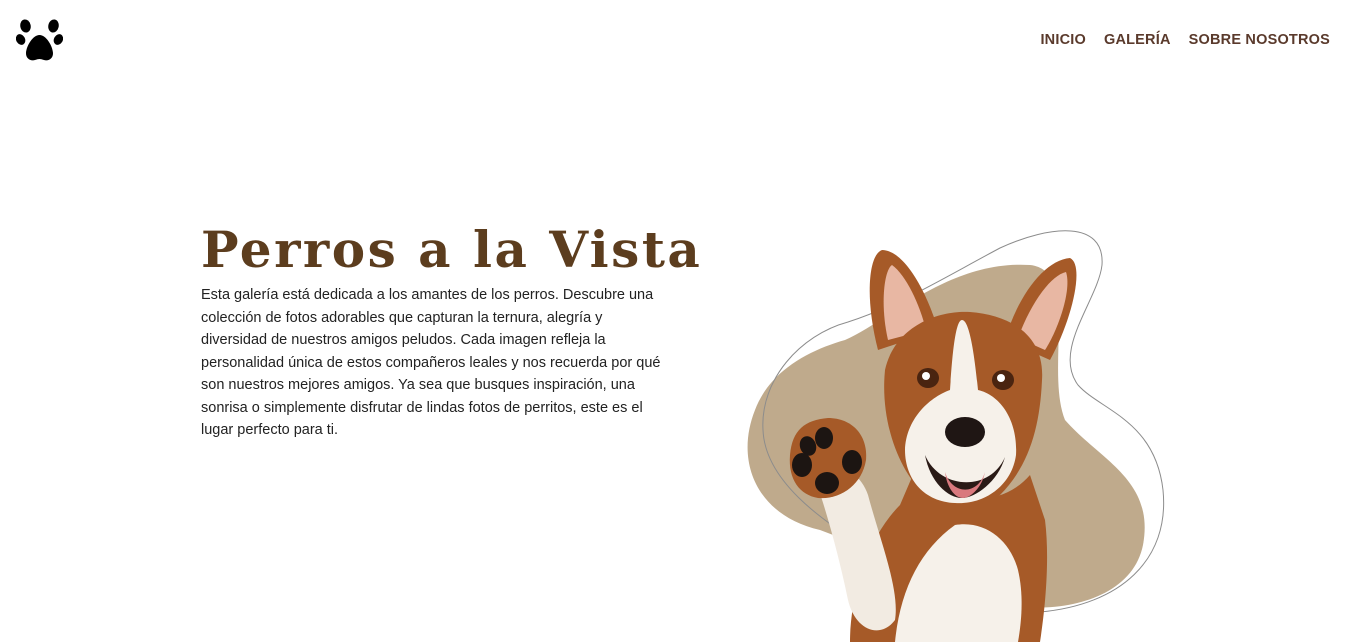 This screenshot has height=642, width=1345. Describe the element at coordinates (1259, 40) in the screenshot. I see `nav-link-sobre-nosotros: SOBRE NOSOTROS` at that location.